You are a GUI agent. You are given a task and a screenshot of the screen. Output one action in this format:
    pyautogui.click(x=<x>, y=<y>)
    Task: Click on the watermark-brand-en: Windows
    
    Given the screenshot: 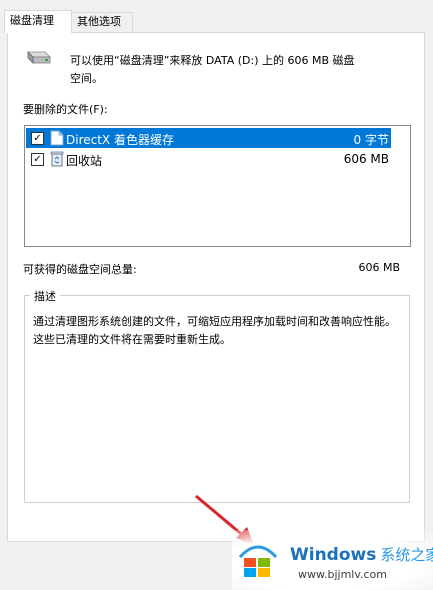 What is the action you would take?
    pyautogui.click(x=333, y=555)
    